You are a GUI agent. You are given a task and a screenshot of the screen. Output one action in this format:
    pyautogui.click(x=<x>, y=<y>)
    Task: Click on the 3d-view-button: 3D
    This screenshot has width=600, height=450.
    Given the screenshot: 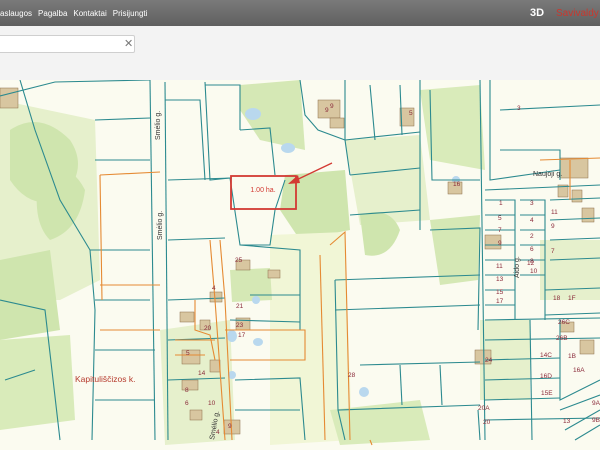 What is the action you would take?
    pyautogui.click(x=537, y=13)
    